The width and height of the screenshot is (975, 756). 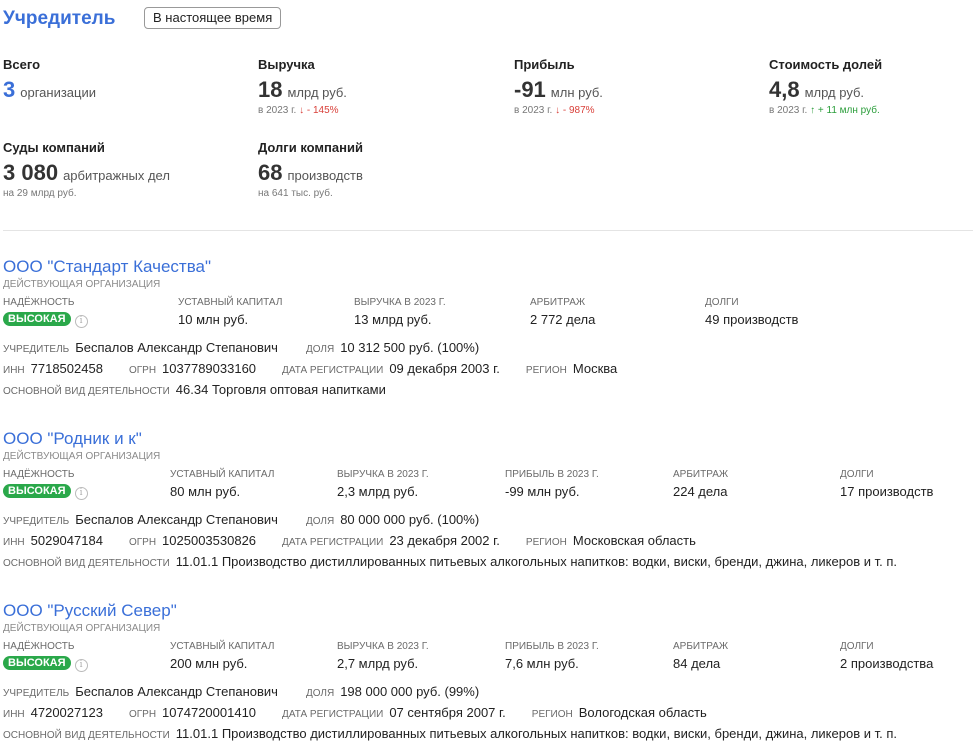 What do you see at coordinates (410, 347) in the screenshot?
I see `share-value: 10 312 500 руб. (100%)` at bounding box center [410, 347].